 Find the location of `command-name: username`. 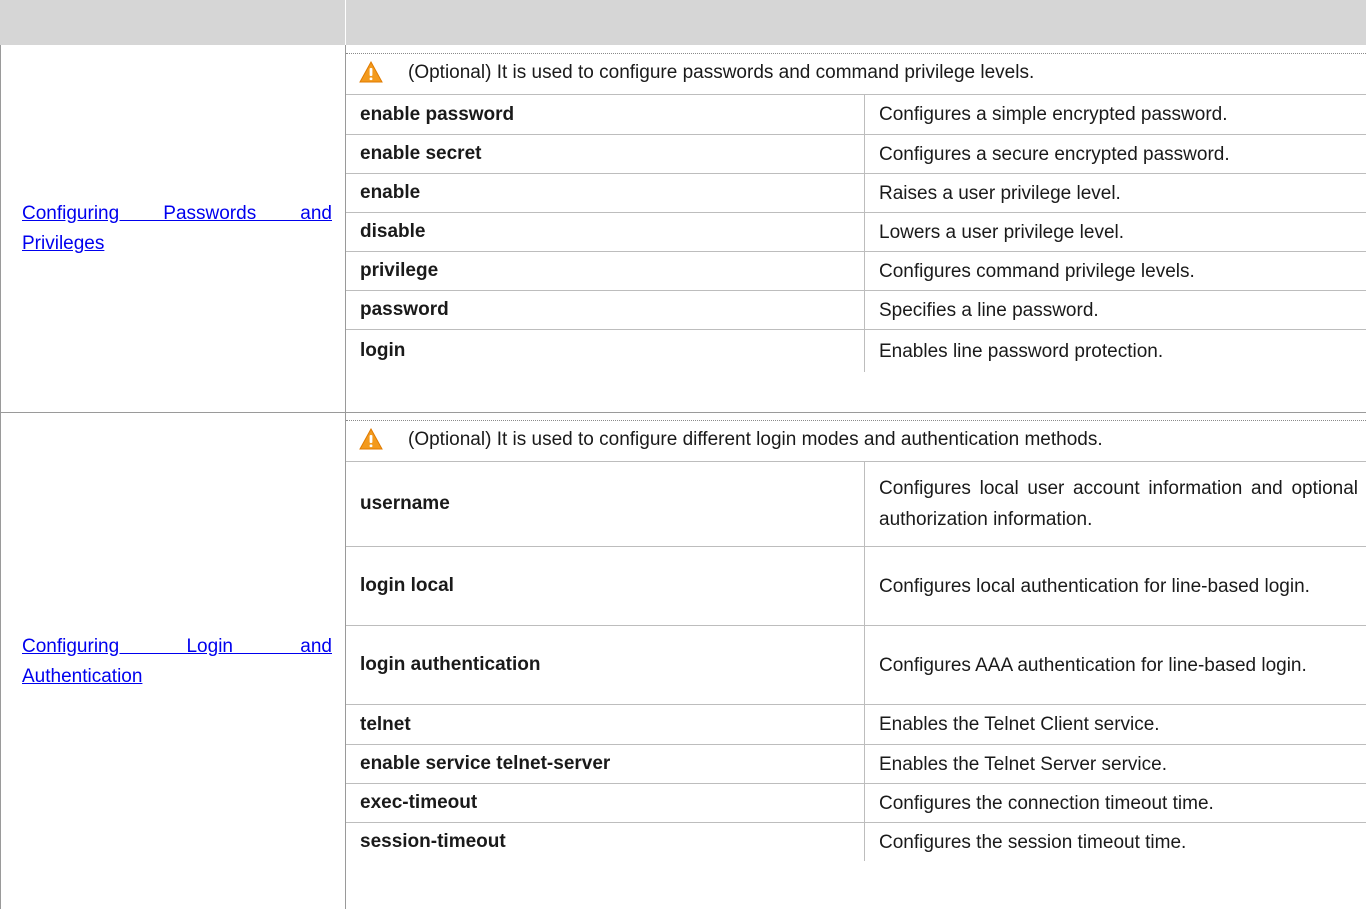

command-name: username is located at coordinates (405, 503).